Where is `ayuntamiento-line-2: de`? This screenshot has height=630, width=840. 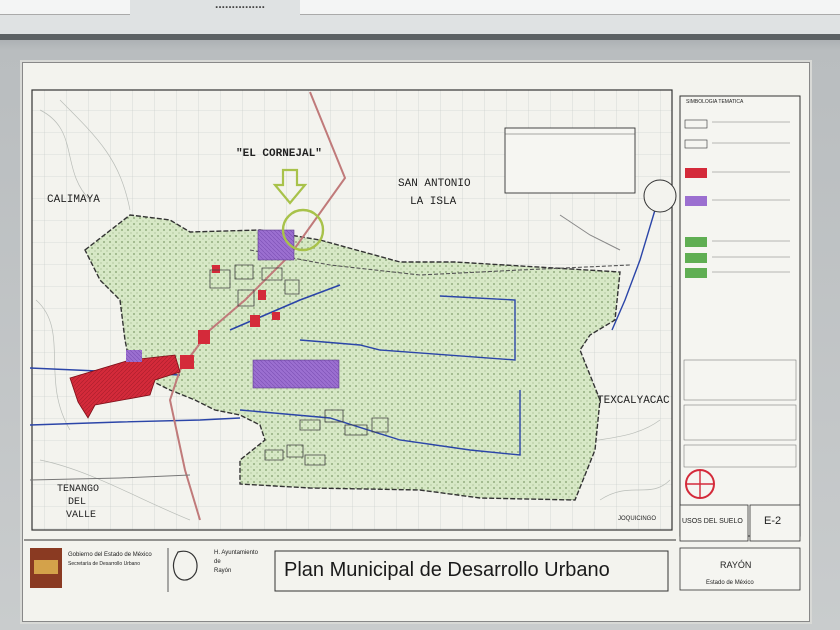 ayuntamiento-line-2: de is located at coordinates (217, 562).